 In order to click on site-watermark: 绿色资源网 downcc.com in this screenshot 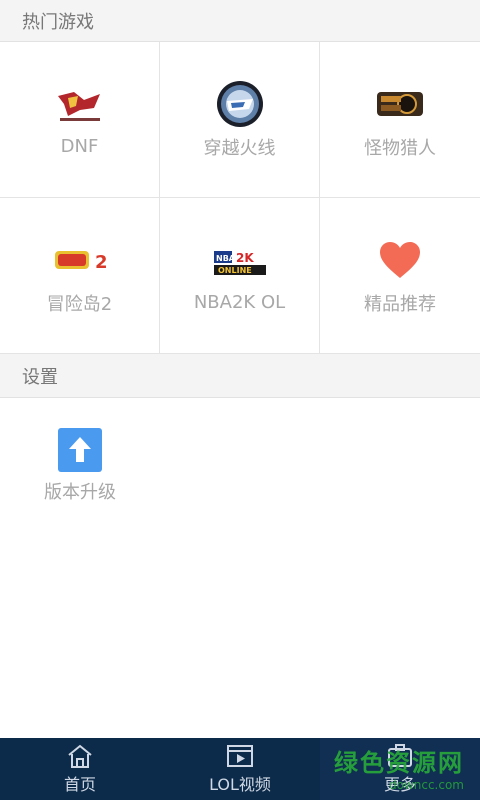, I will do `click(399, 767)`.